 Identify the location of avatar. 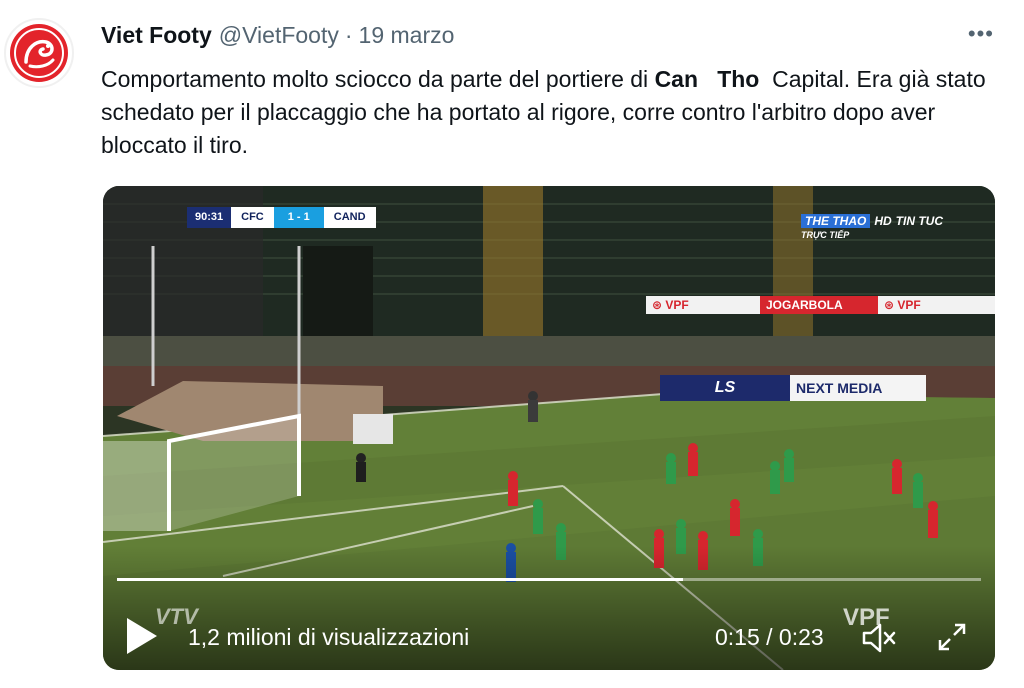
(39, 53).